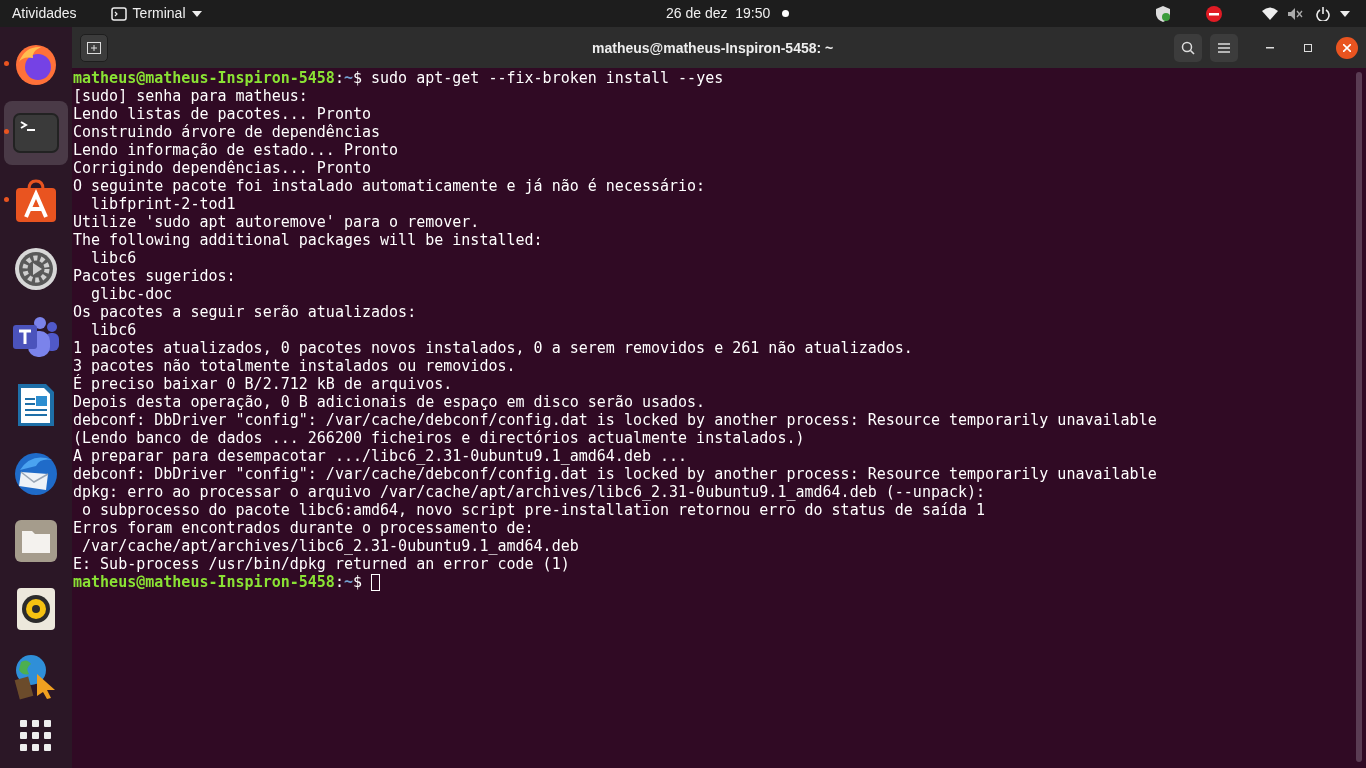 This screenshot has width=1366, height=768. Describe the element at coordinates (222, 114) in the screenshot. I see `output-line: Lendo listas de pacotes... Pronto` at that location.